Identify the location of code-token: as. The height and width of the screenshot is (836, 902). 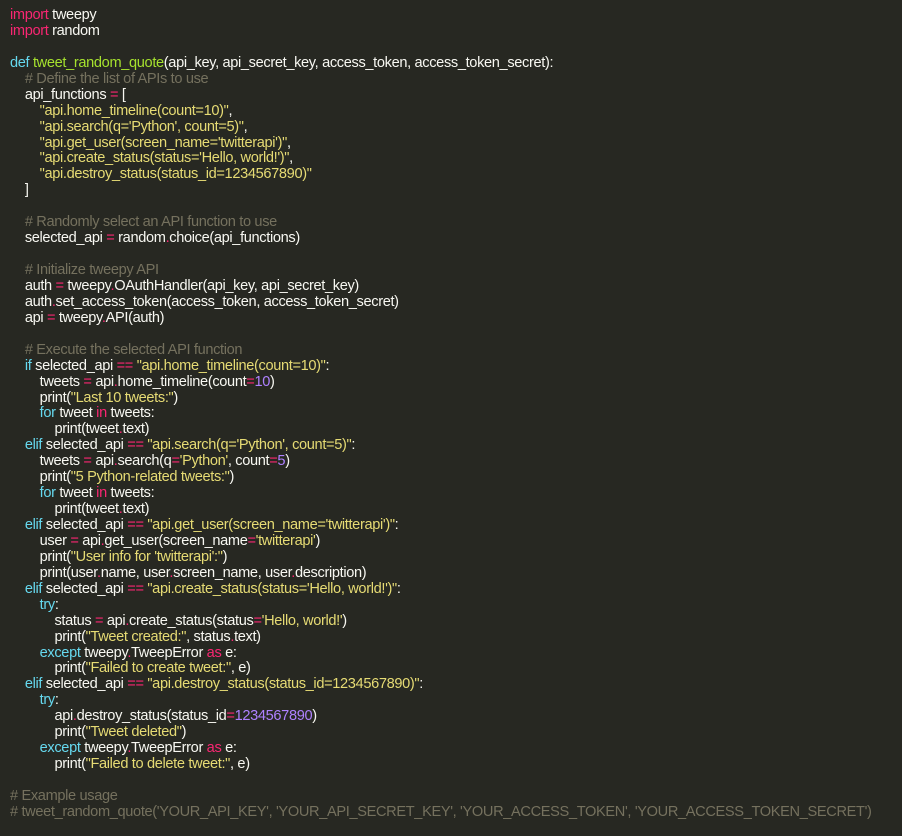
(214, 652).